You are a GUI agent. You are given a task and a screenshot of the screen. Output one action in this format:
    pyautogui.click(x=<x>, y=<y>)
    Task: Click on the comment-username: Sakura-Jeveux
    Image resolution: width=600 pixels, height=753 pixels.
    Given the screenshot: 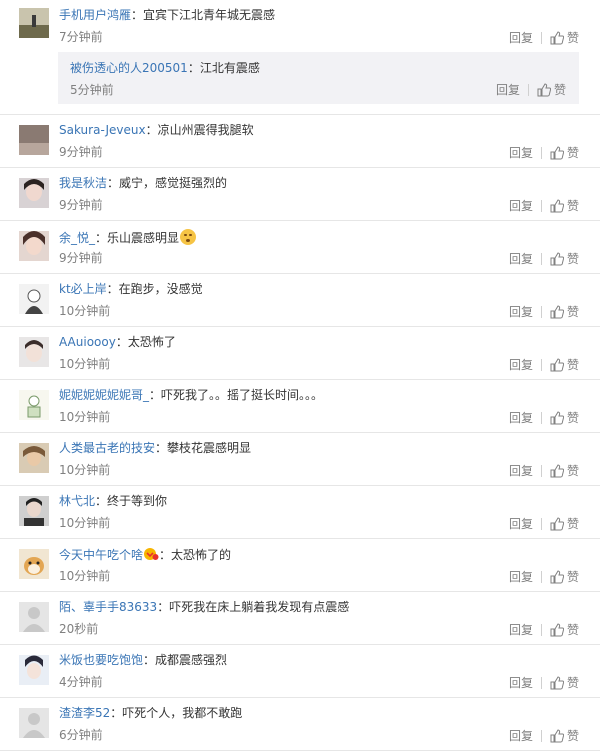 What is the action you would take?
    pyautogui.click(x=102, y=130)
    